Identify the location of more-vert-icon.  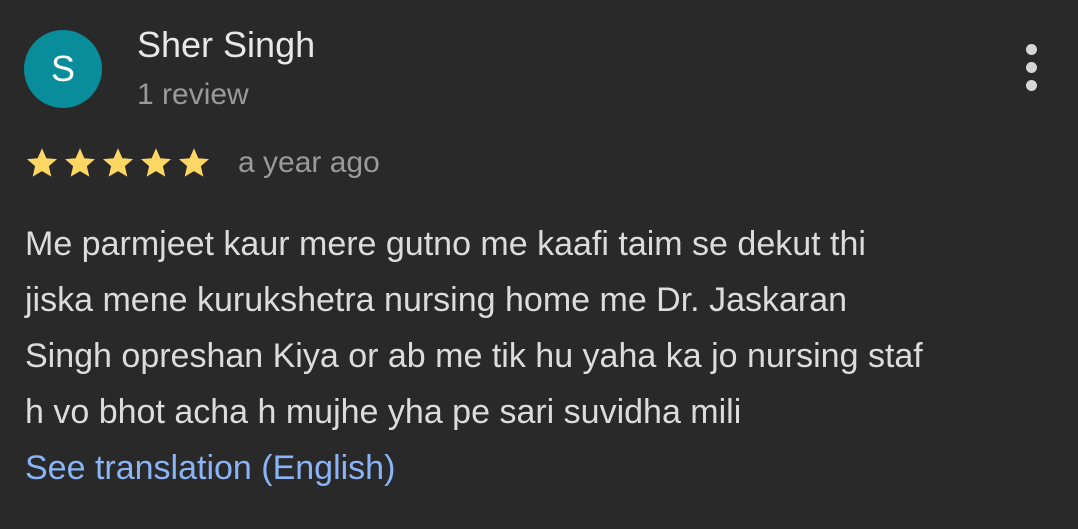
(1031, 49).